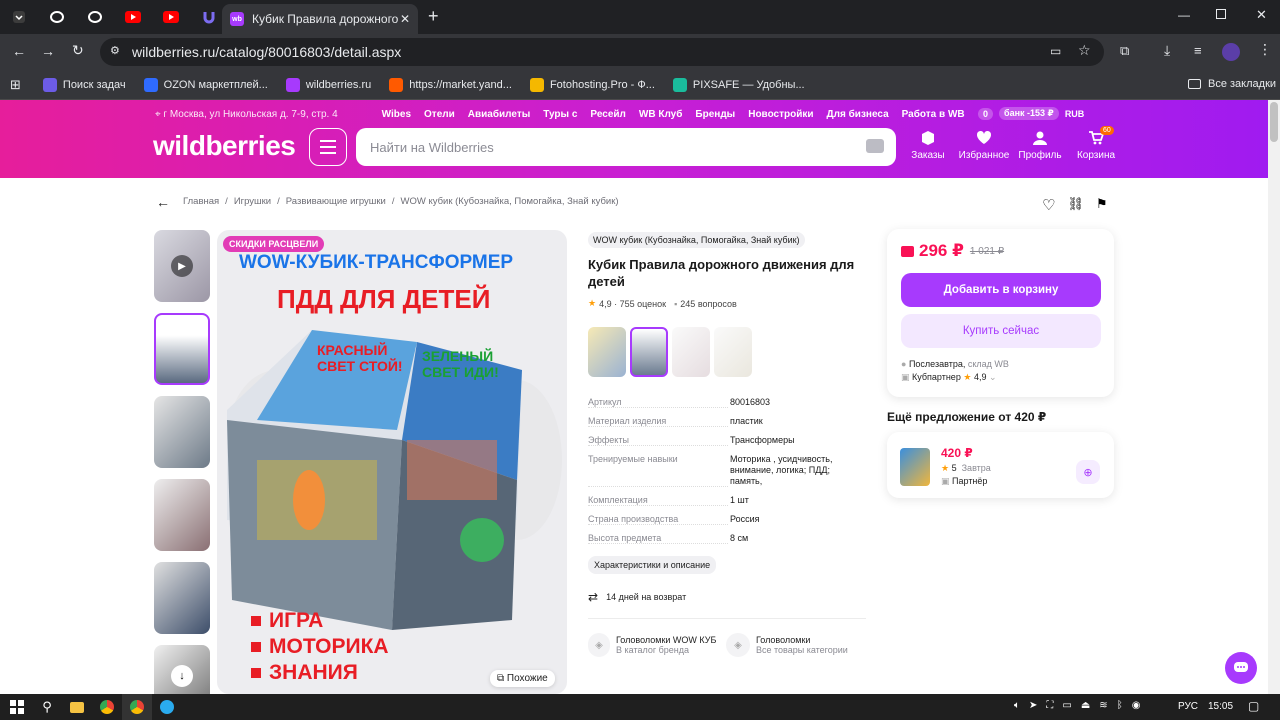 This screenshot has width=1280, height=720. I want to click on favorite-heart-icon: ♡, so click(1048, 205).